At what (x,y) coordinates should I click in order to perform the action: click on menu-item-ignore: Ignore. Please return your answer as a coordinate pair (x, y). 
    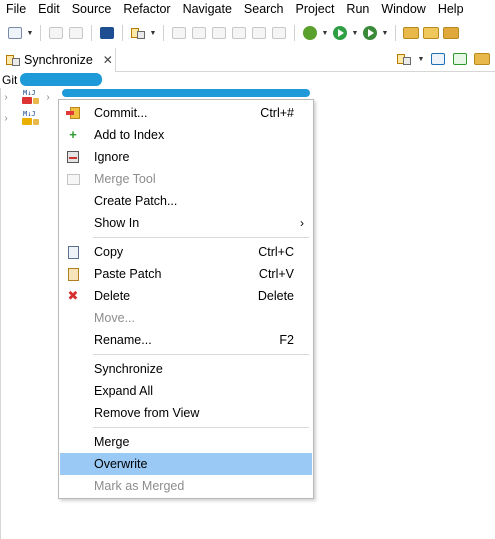
    Looking at the image, I should click on (186, 157).